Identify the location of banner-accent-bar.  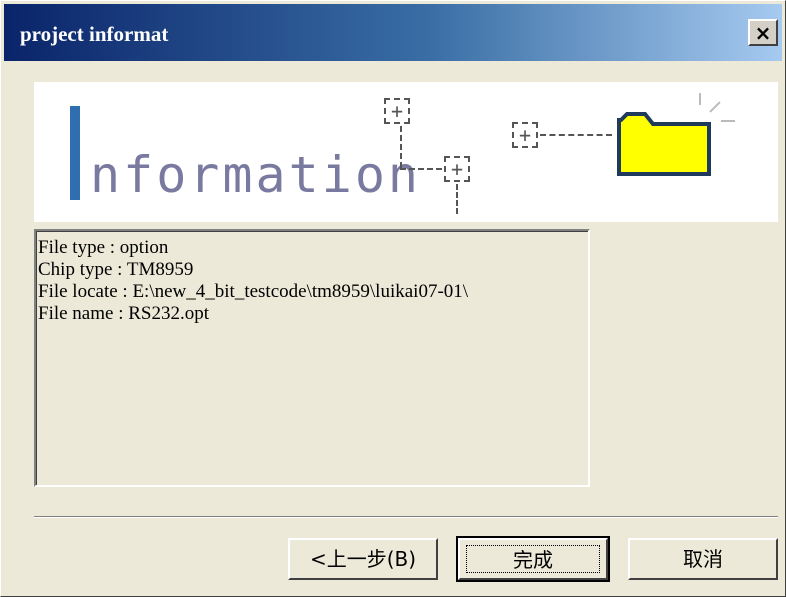
(75, 153).